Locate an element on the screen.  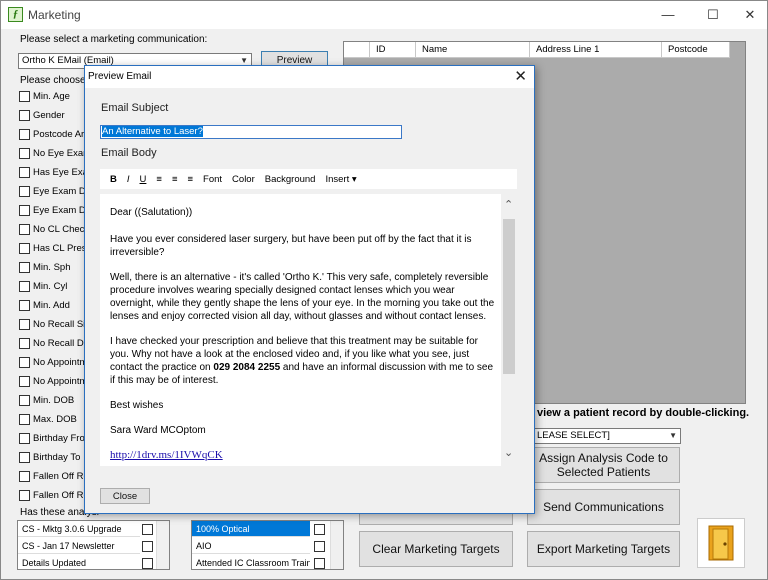
list-item: CS - Jan 17 Newsletter is located at coordinates (79, 546).